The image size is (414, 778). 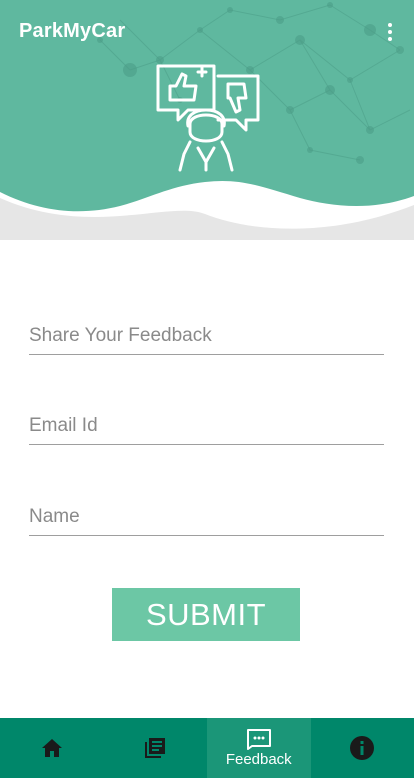 I want to click on email-field, so click(x=206, y=422).